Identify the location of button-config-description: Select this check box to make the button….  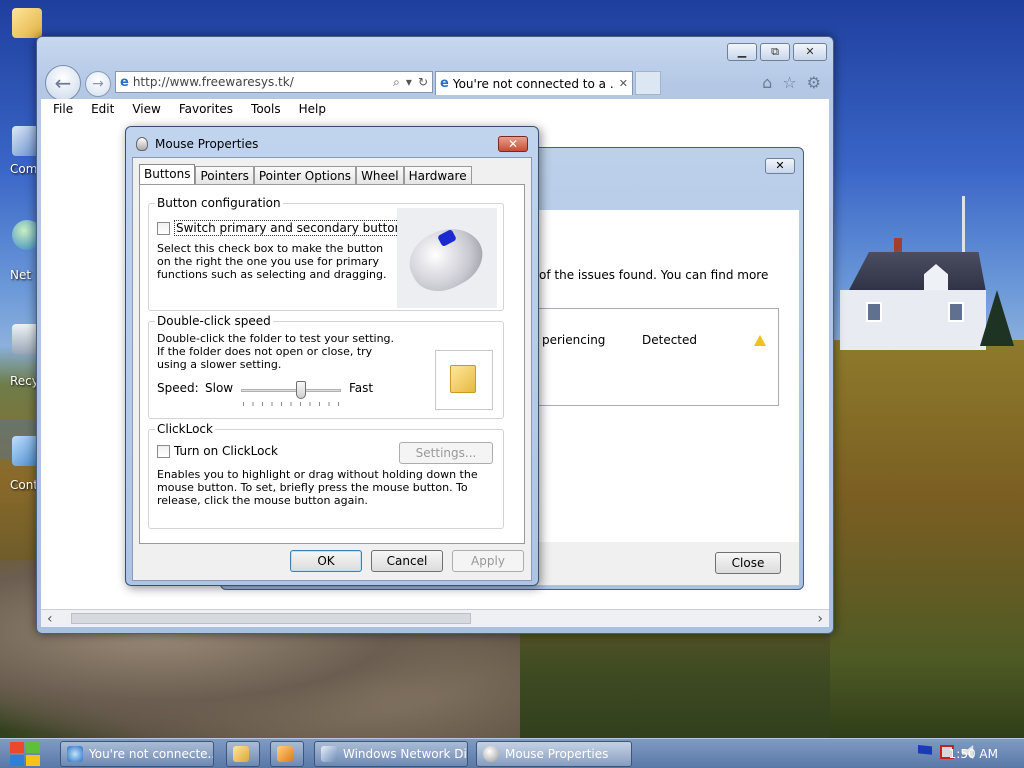
(272, 261).